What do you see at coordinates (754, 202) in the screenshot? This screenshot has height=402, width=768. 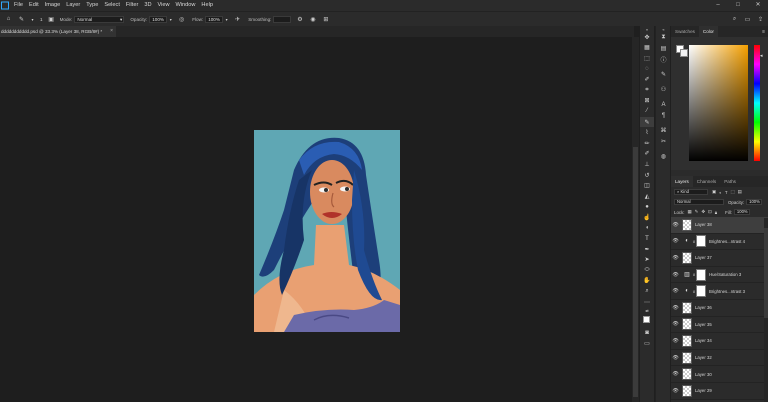 I see `layer-opacity-input: 100%` at bounding box center [754, 202].